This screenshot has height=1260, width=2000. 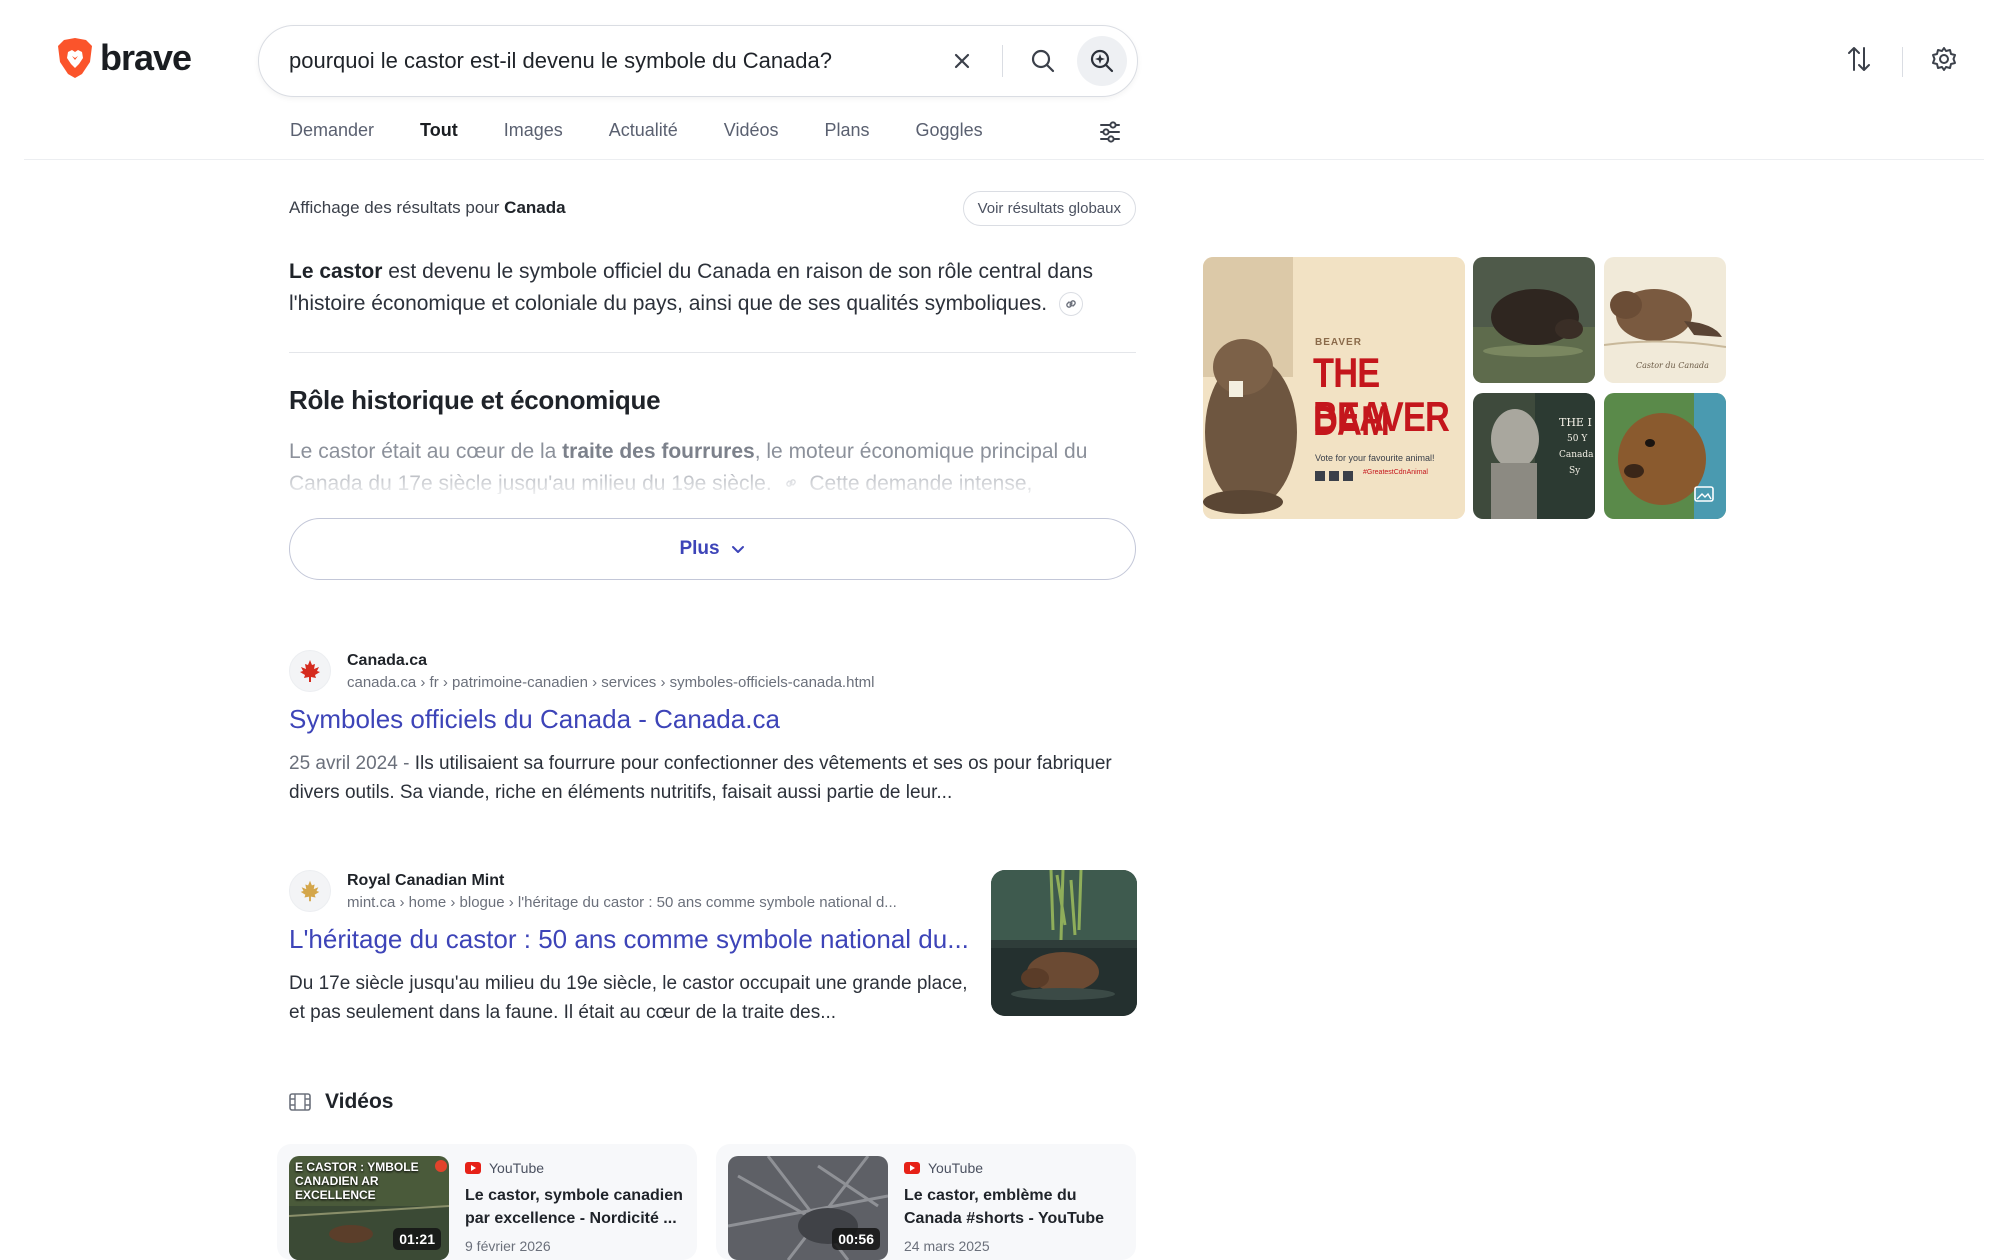 What do you see at coordinates (1704, 496) in the screenshot?
I see `image-gallery-button` at bounding box center [1704, 496].